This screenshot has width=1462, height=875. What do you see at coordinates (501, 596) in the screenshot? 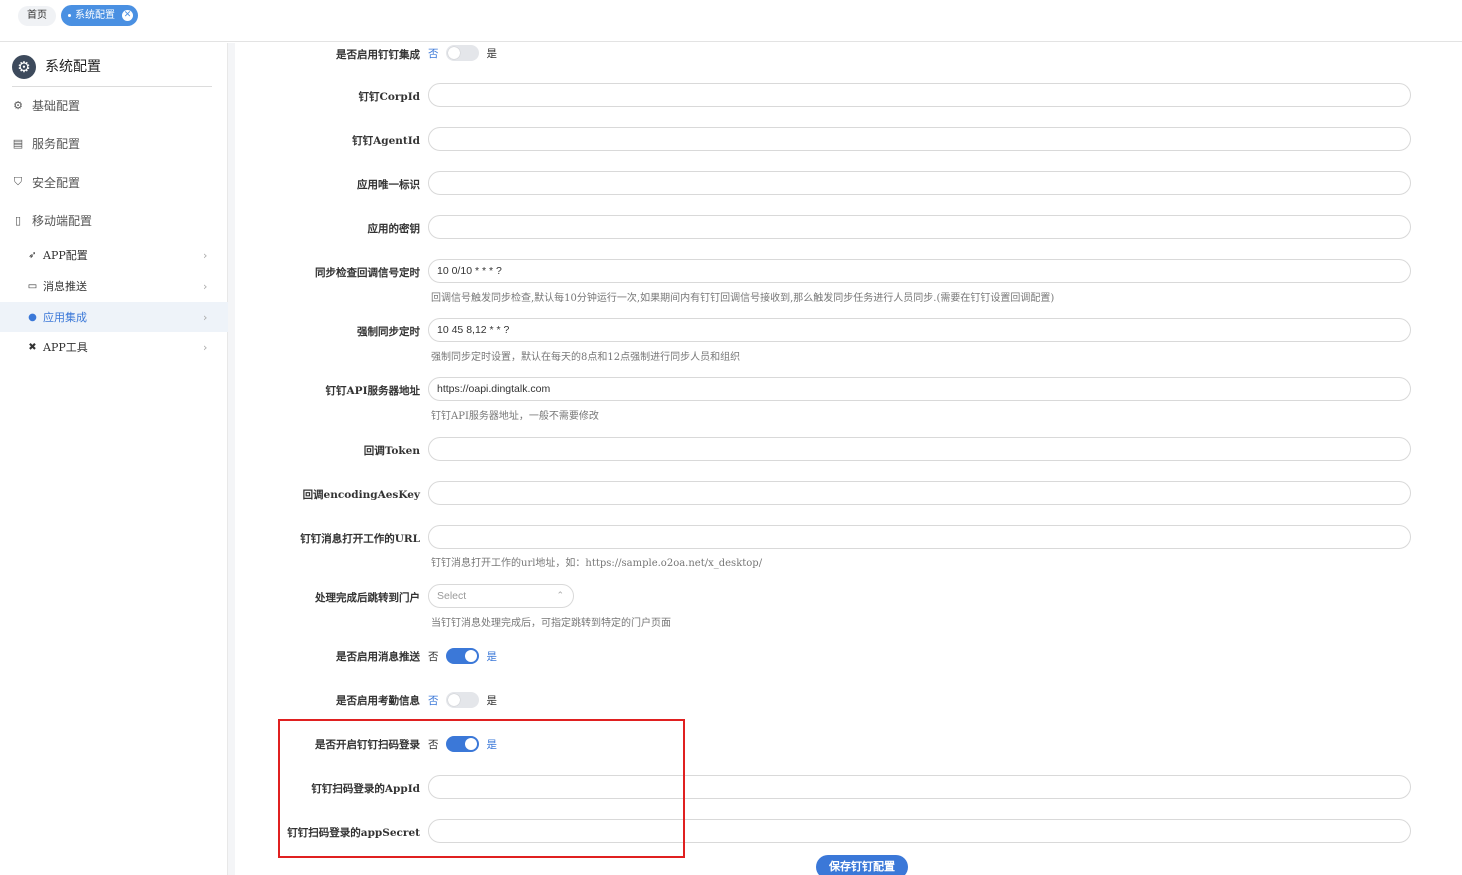
I see `redirect-portal-select: Select ⌃` at bounding box center [501, 596].